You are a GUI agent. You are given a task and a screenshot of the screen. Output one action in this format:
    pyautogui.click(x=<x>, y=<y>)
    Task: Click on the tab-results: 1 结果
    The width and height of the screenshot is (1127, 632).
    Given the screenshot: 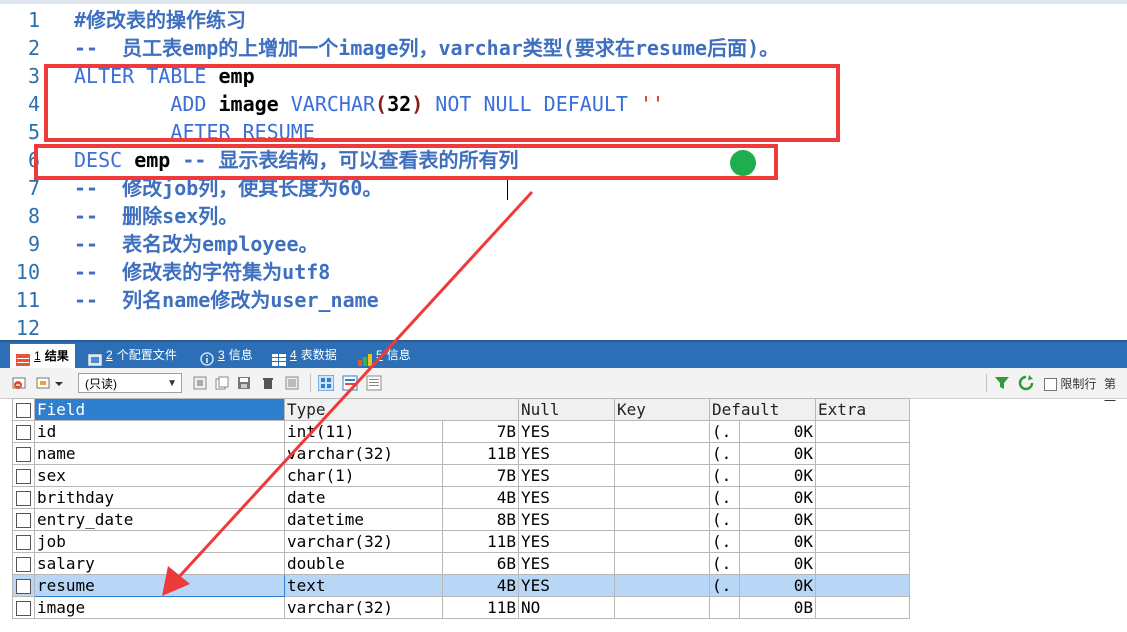 What is the action you would take?
    pyautogui.click(x=42, y=356)
    